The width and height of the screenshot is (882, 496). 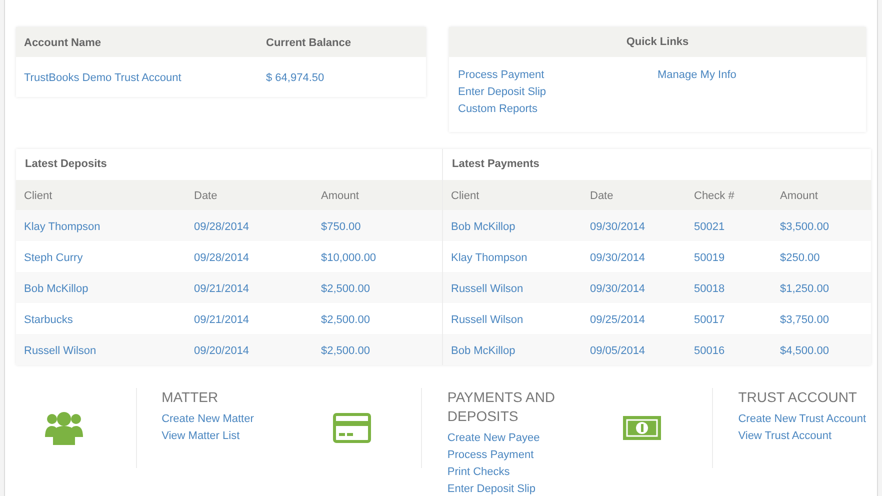 I want to click on panel-title: Latest Deposits, so click(x=66, y=164).